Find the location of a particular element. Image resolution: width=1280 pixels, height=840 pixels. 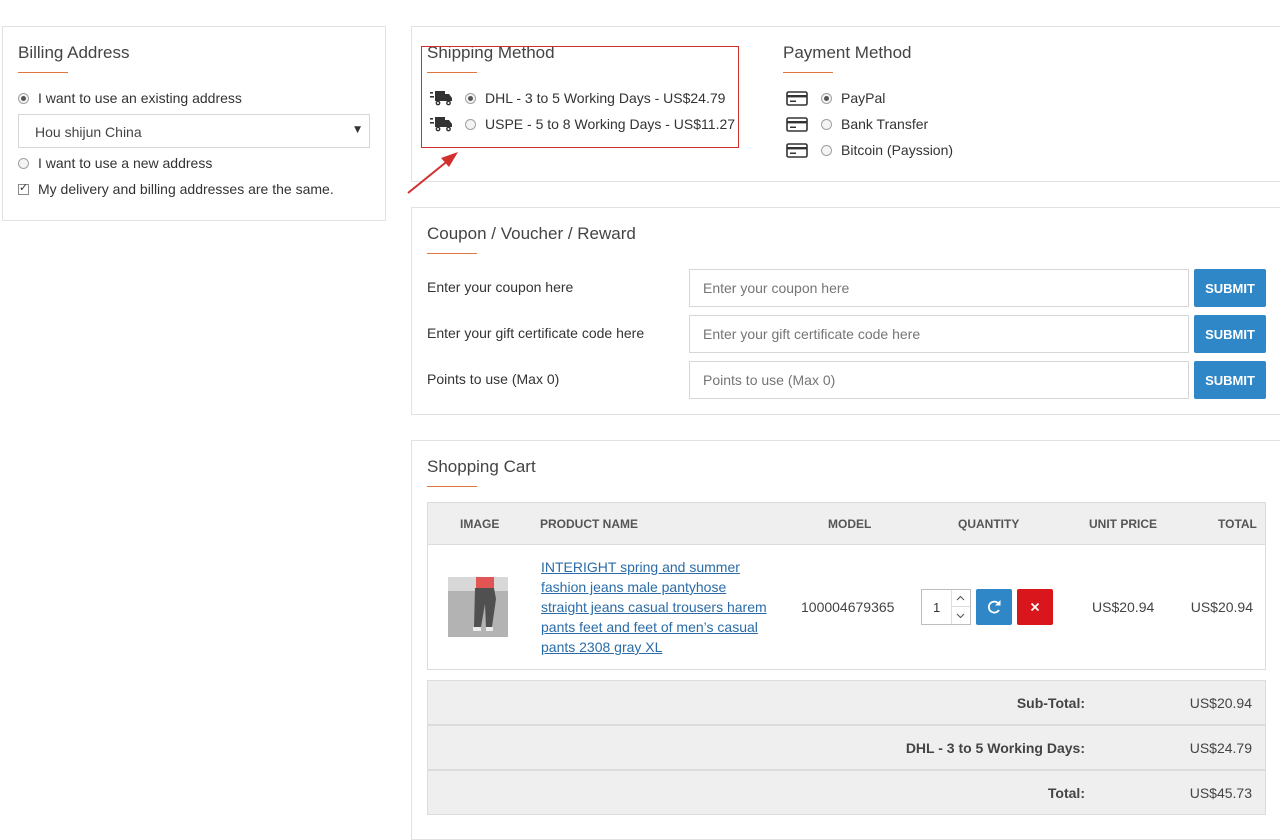

existing-address-label: I want to use an existing address is located at coordinates (140, 98).